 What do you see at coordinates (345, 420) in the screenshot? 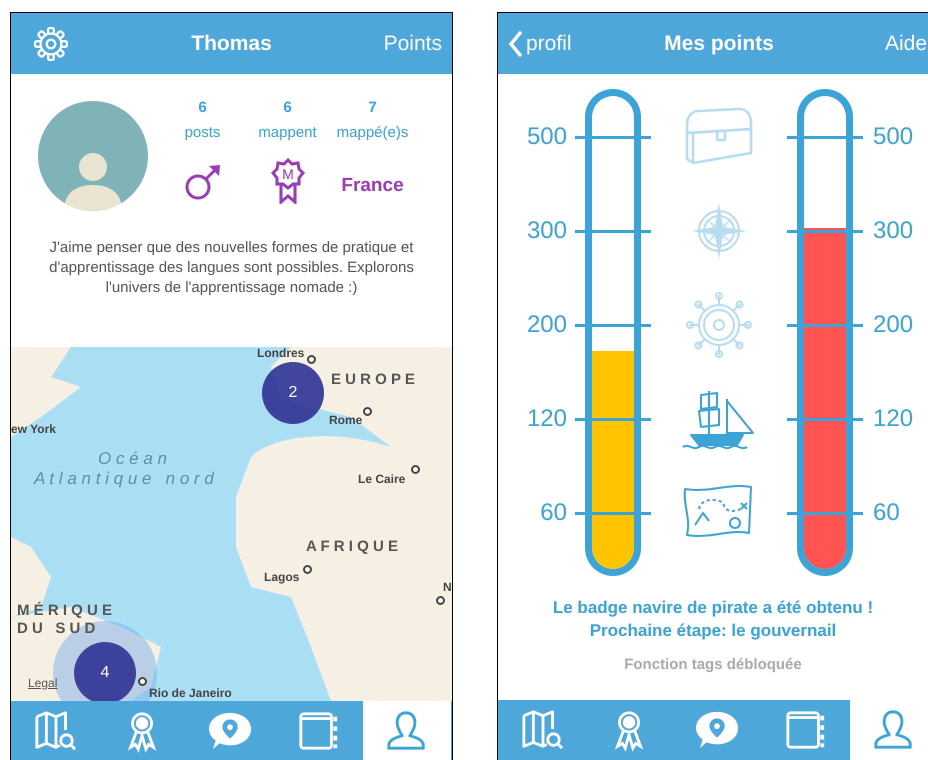
I see `city-label: Rome` at bounding box center [345, 420].